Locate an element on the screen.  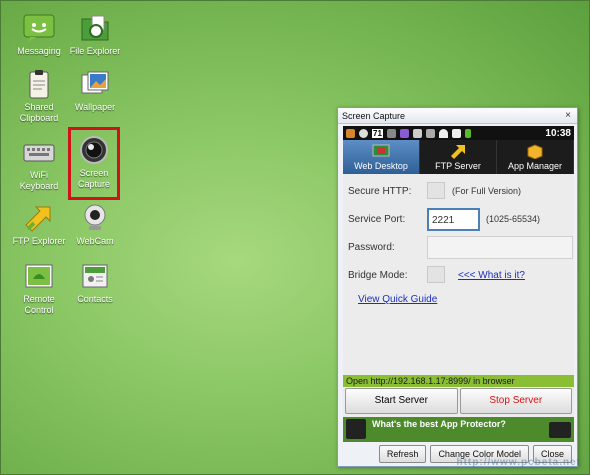
icon-label: Remote Control is located at coordinates (39, 304).